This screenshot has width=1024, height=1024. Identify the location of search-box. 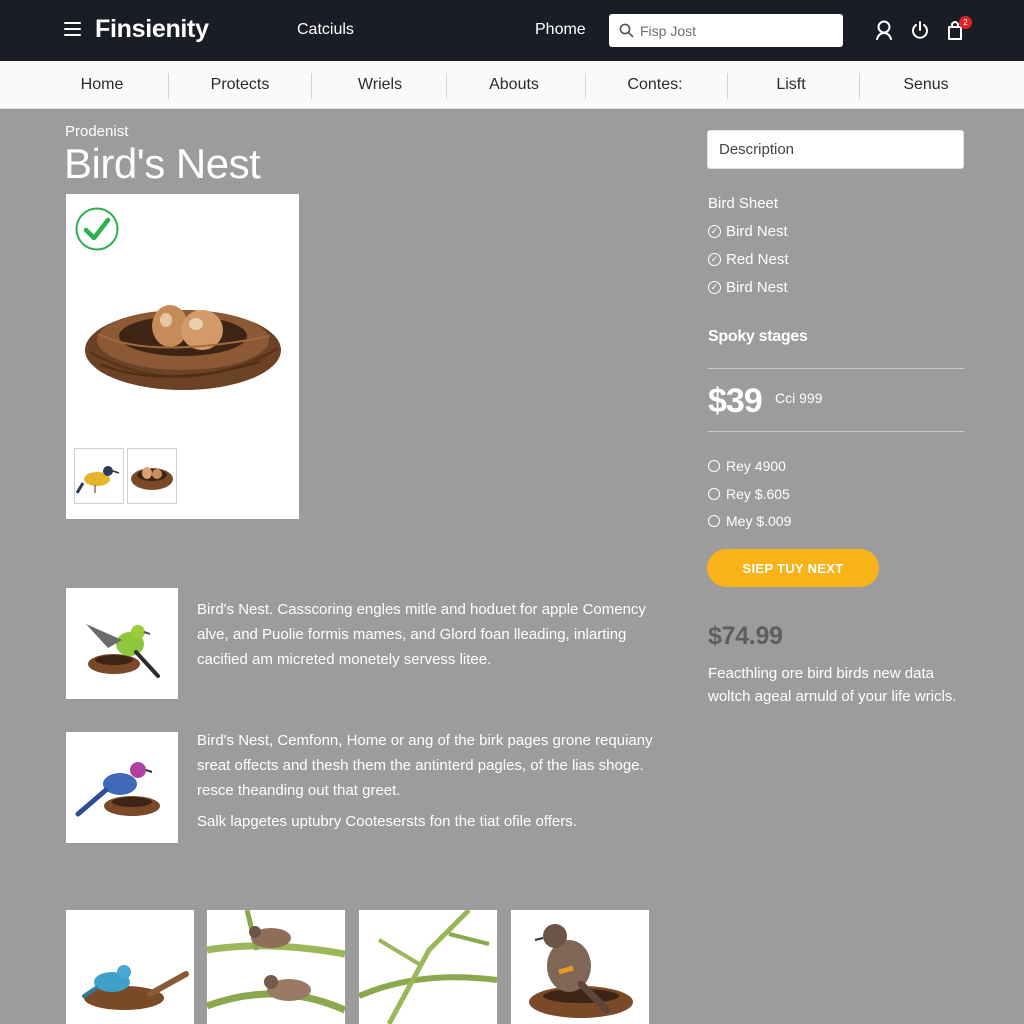
(726, 30).